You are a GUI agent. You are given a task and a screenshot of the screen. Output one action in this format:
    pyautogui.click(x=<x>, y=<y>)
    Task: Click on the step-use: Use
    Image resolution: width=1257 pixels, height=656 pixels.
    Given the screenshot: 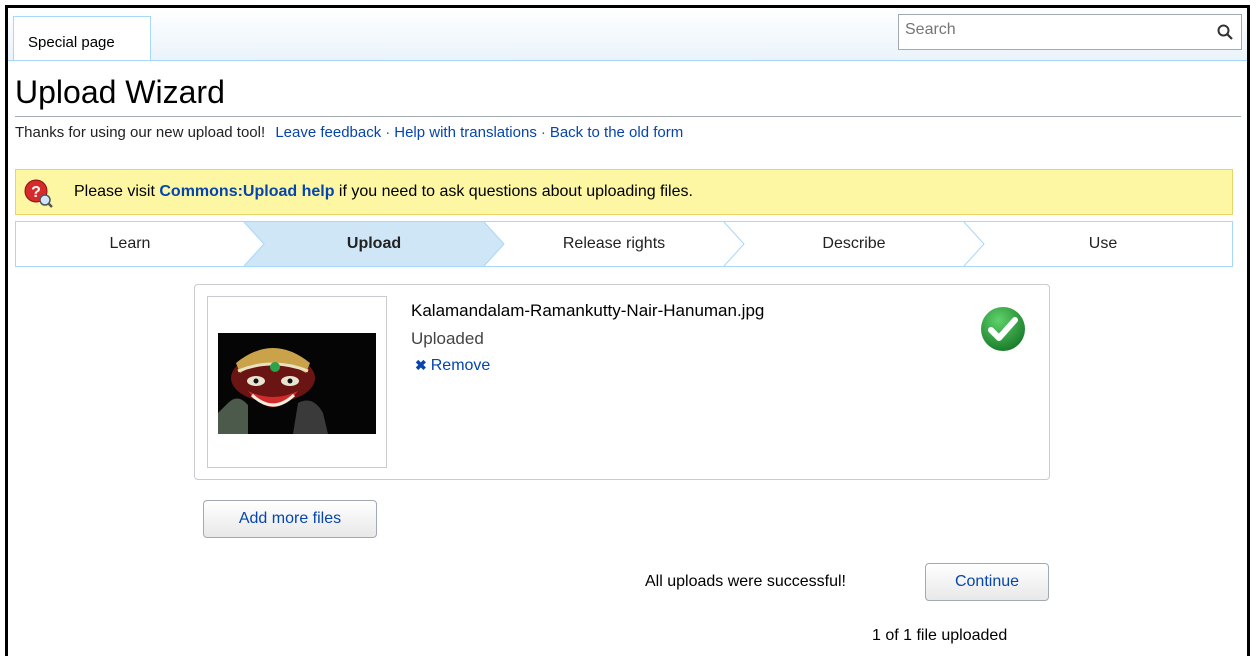 What is the action you would take?
    pyautogui.click(x=1103, y=243)
    